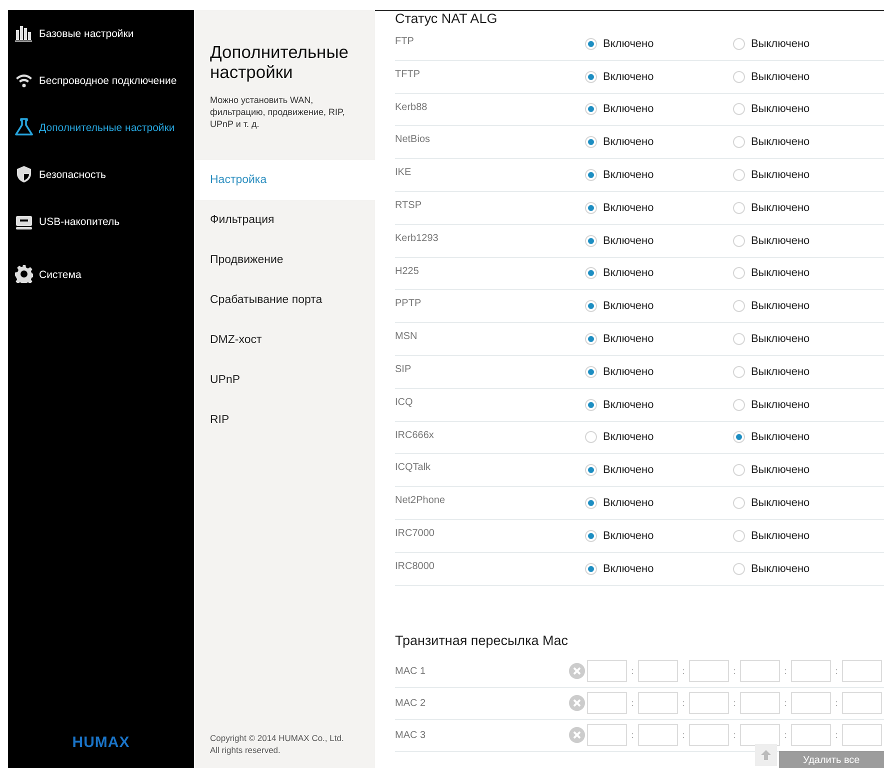 Image resolution: width=884 pixels, height=768 pixels. Describe the element at coordinates (101, 137) in the screenshot. I see `sidebar-item: Дополнительные настройки` at that location.